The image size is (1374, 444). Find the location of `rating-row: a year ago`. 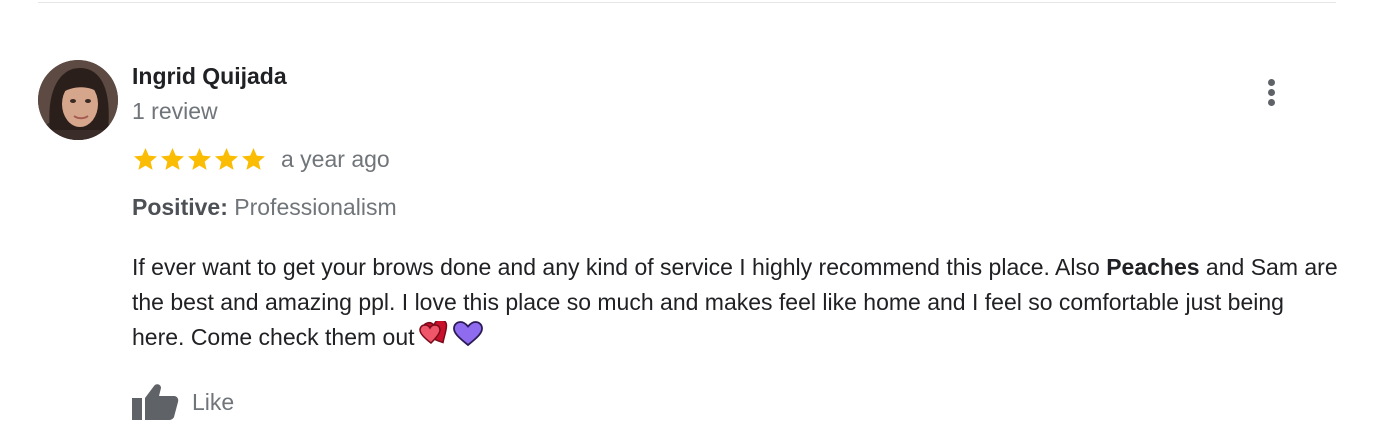

rating-row: a year ago is located at coordinates (261, 159).